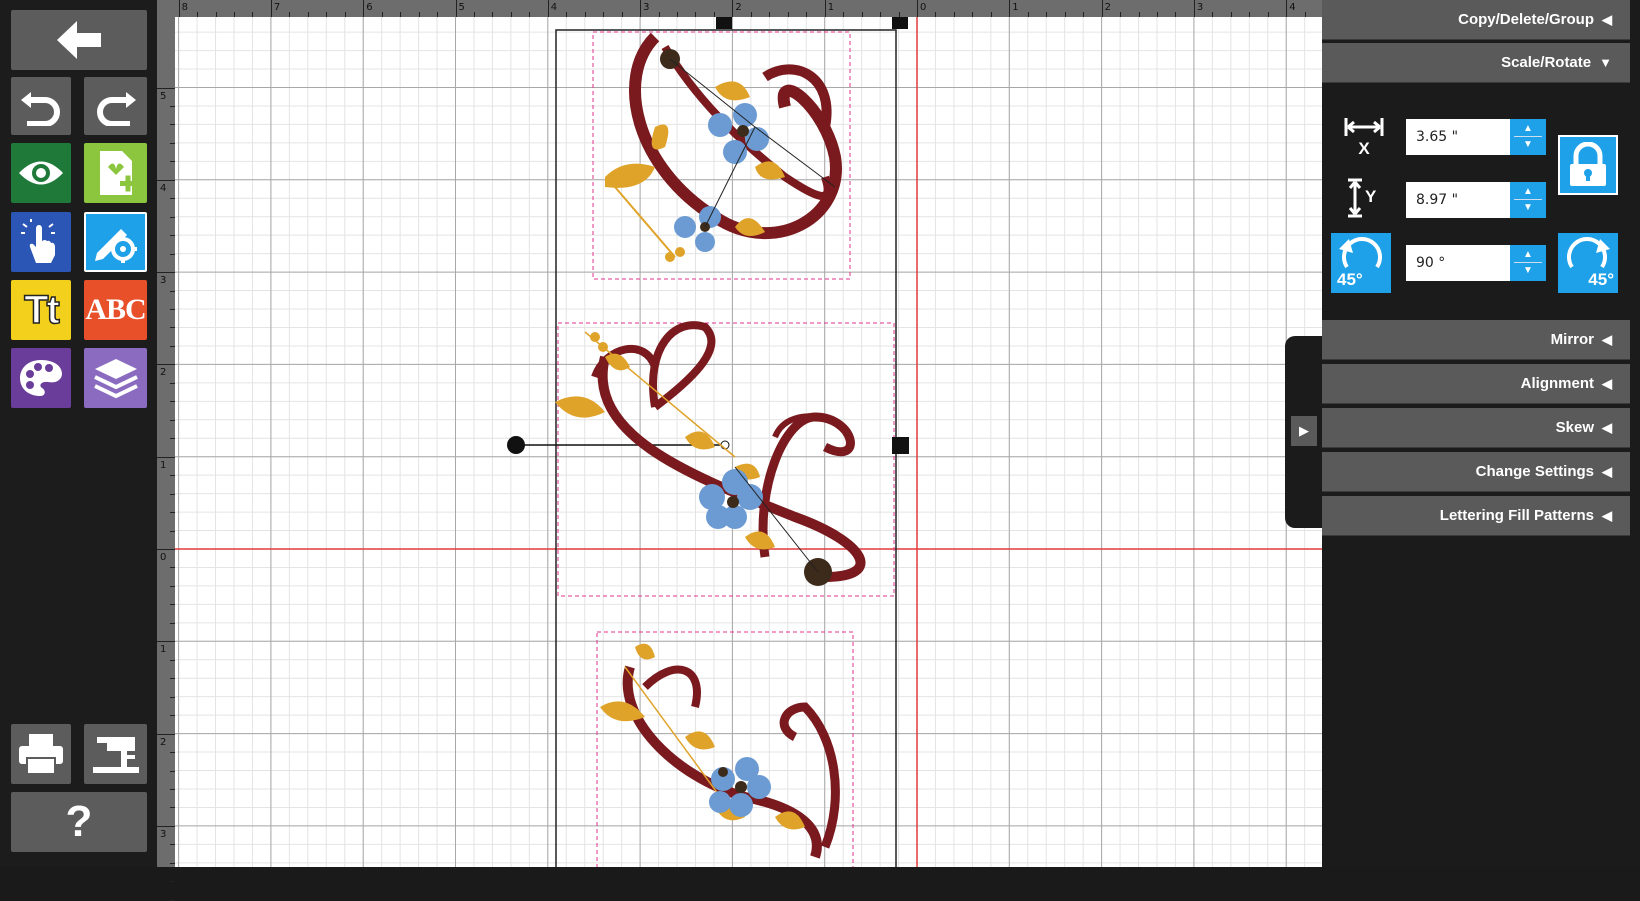 The image size is (1640, 901). I want to click on ruler-tick-minor, so click(172, 882).